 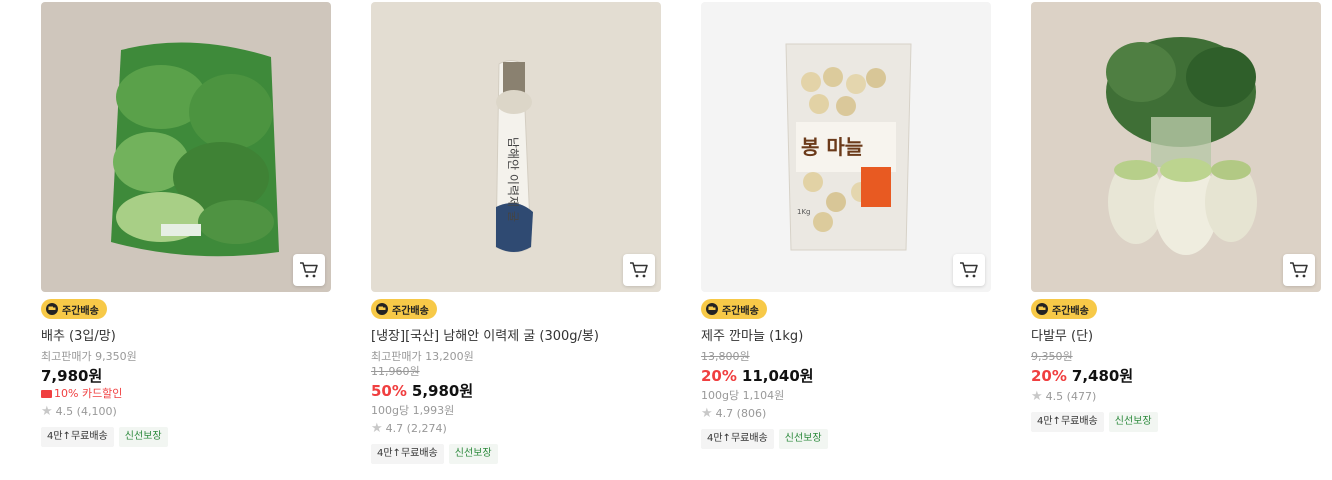 I want to click on package-weight: 1Kg, so click(x=804, y=212).